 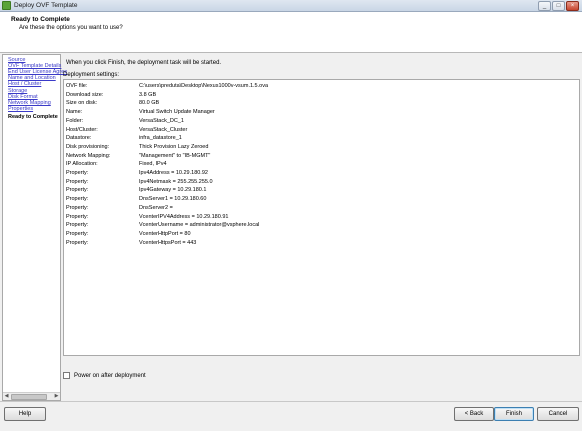 What do you see at coordinates (77, 86) in the screenshot?
I see `settings-key: OVF file:` at bounding box center [77, 86].